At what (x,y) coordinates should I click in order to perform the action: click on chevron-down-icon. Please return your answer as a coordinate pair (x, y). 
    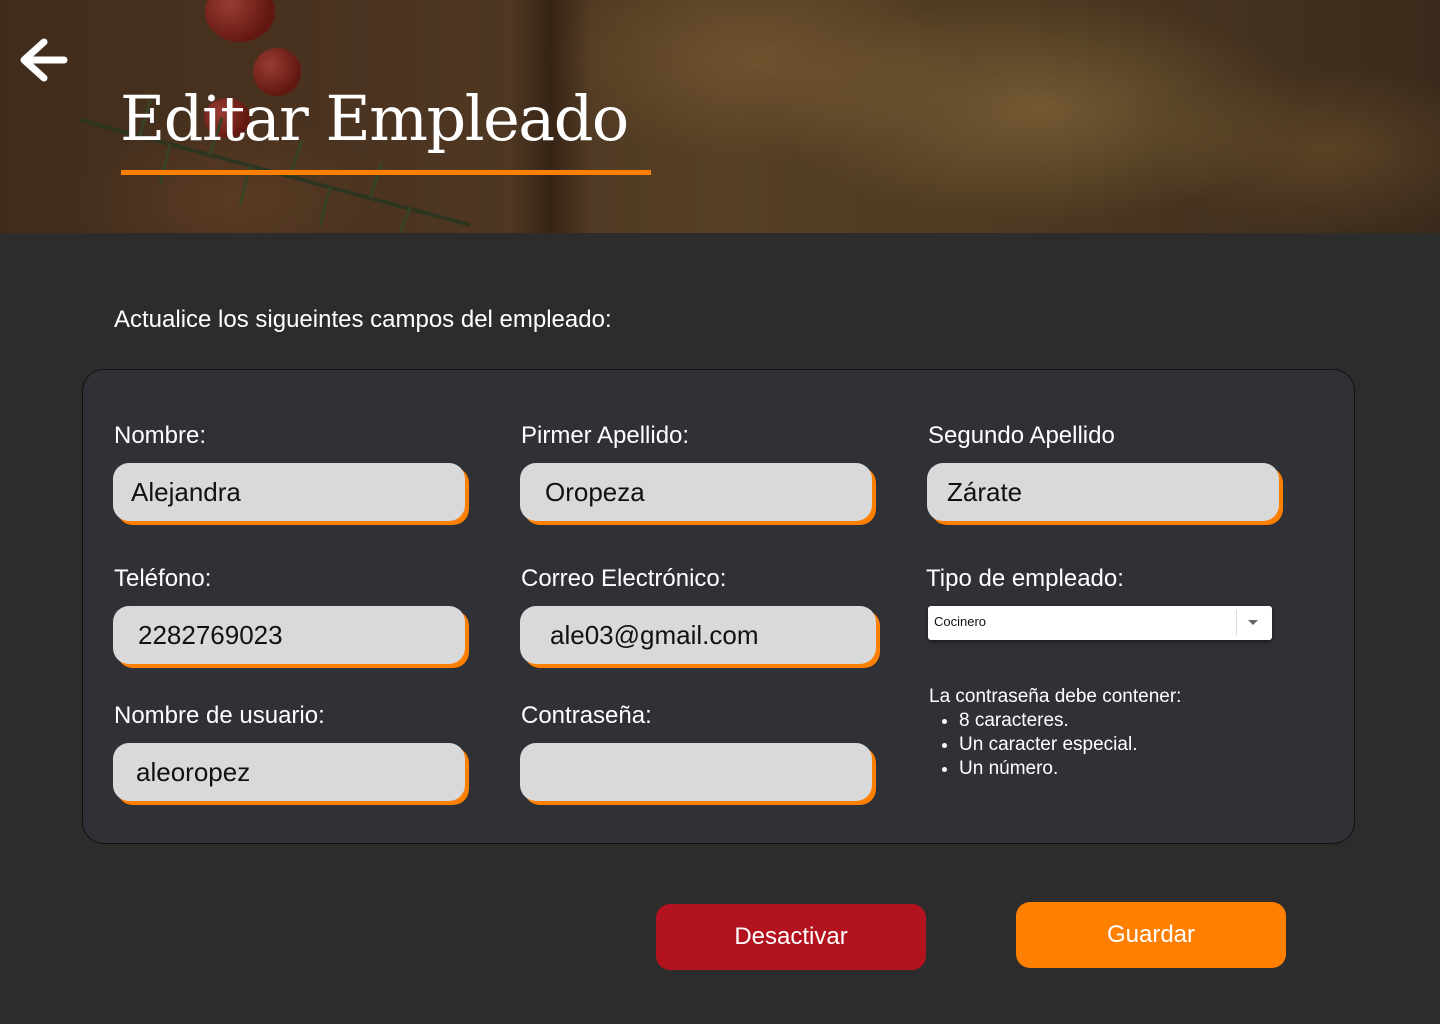
    Looking at the image, I should click on (1253, 622).